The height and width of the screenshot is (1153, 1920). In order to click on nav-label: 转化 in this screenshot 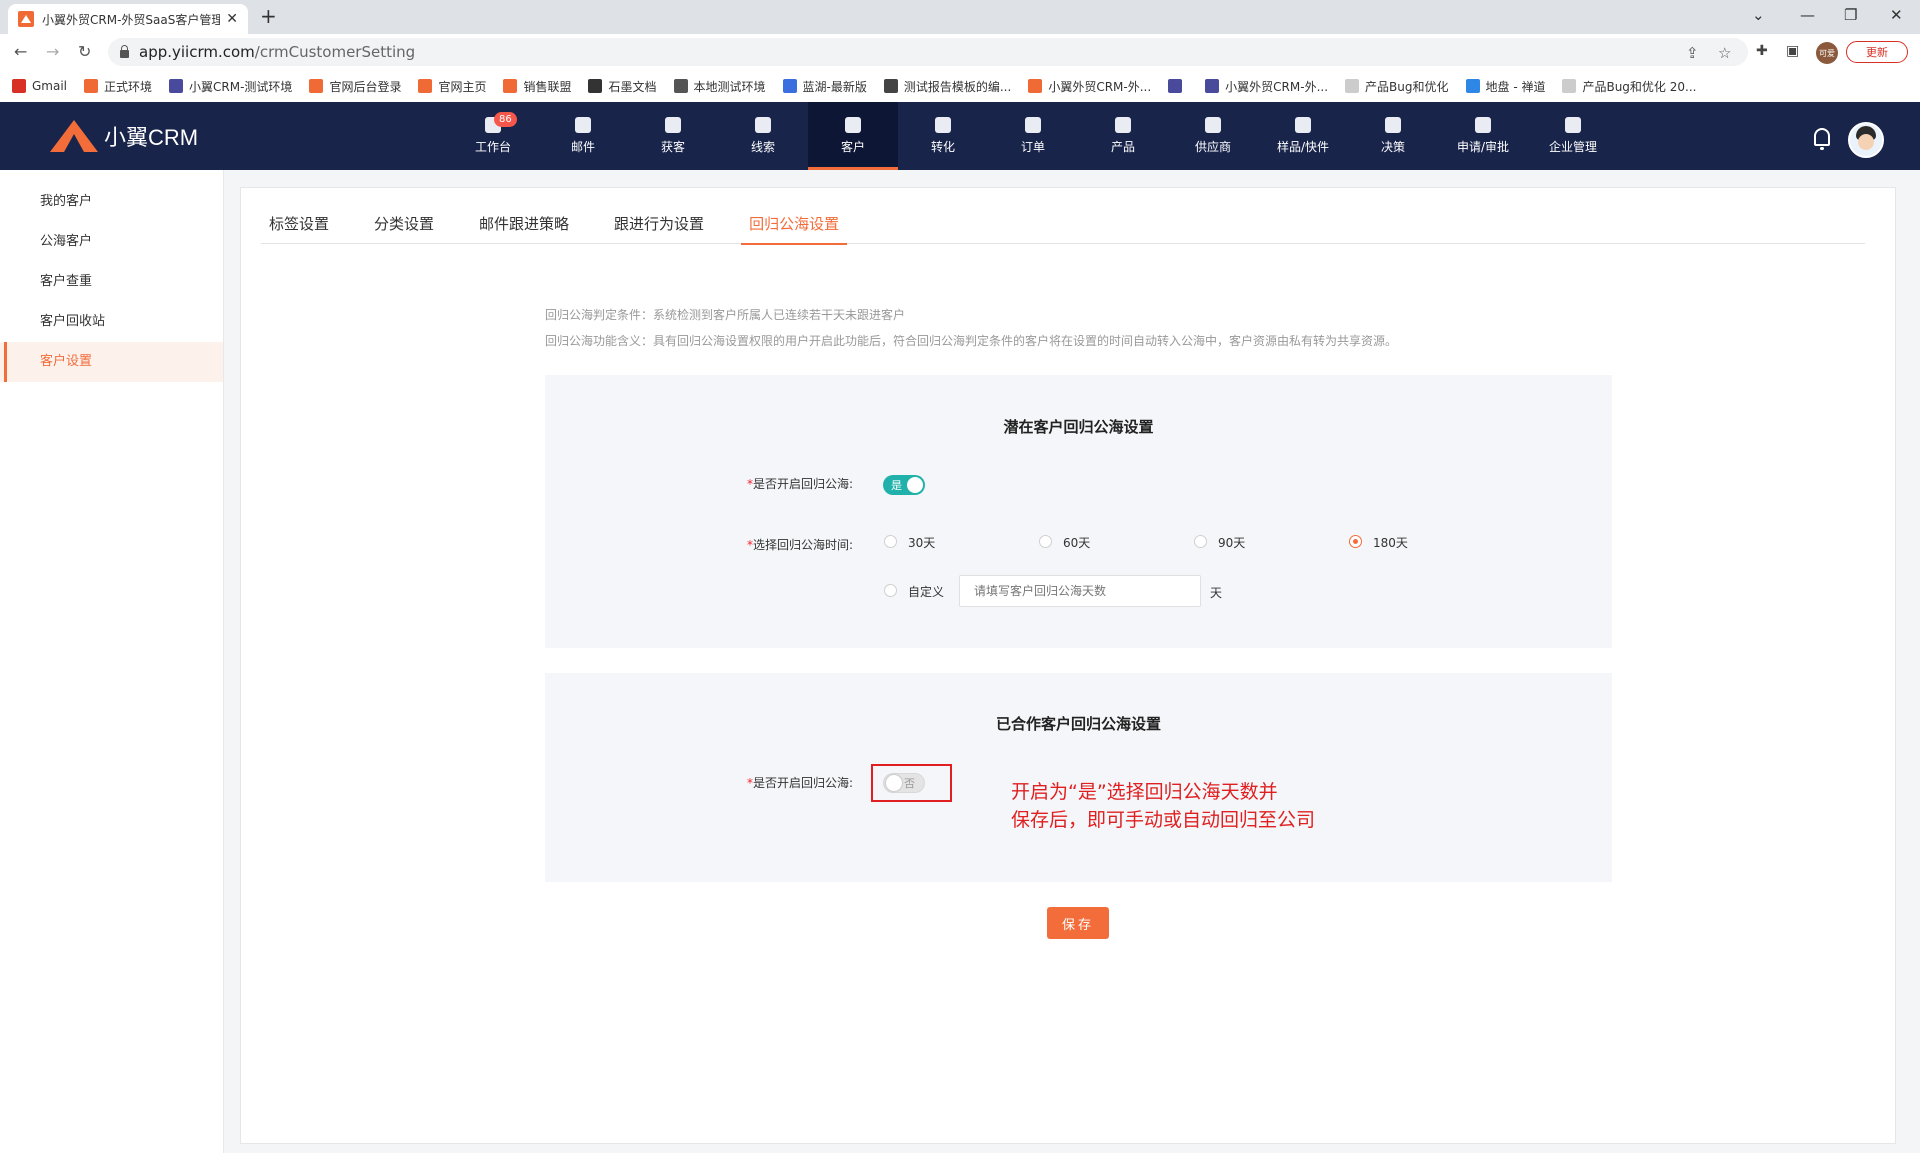, I will do `click(942, 147)`.